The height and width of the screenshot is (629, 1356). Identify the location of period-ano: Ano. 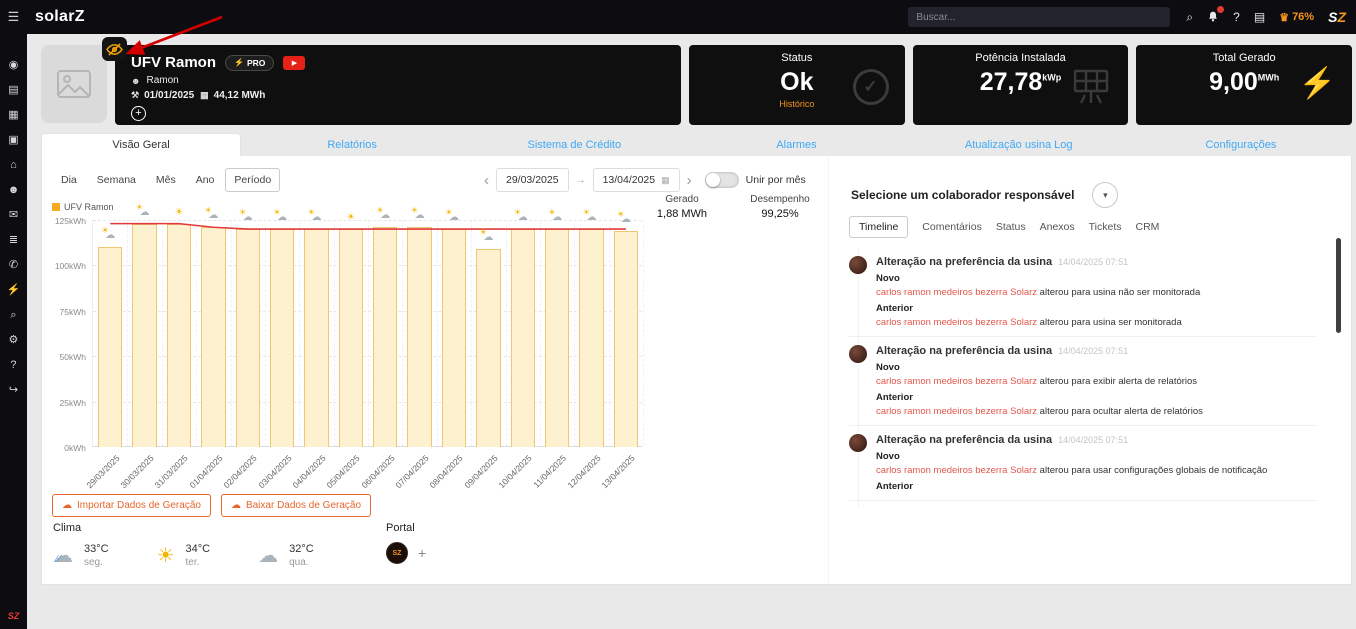
(205, 180).